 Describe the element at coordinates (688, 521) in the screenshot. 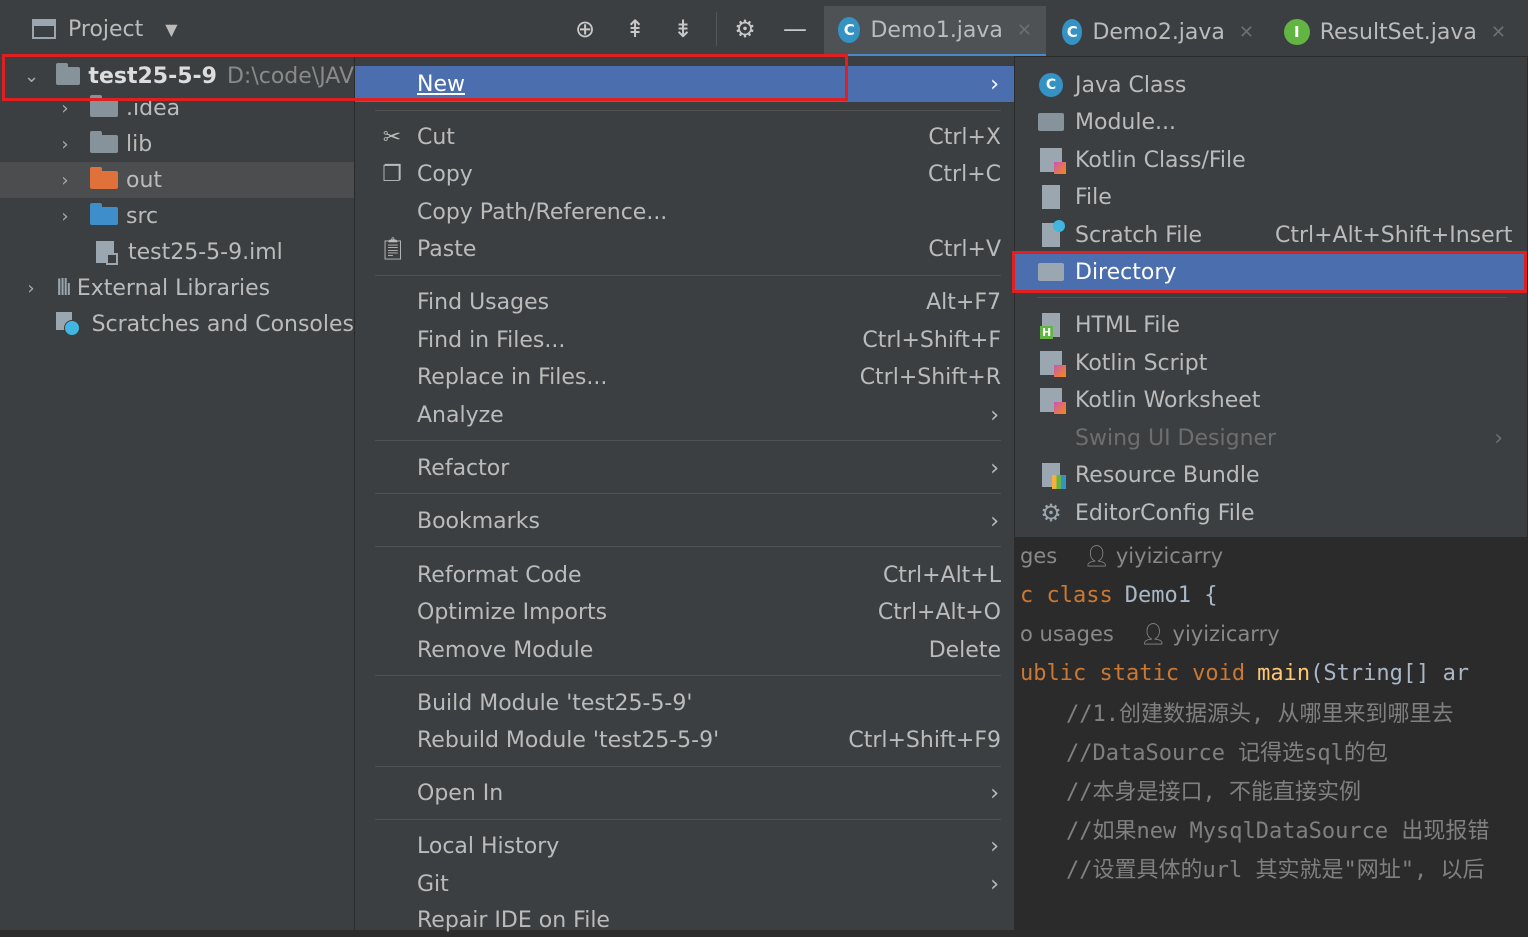

I see `menu-item-bookmarks: Bookmarks ›` at that location.